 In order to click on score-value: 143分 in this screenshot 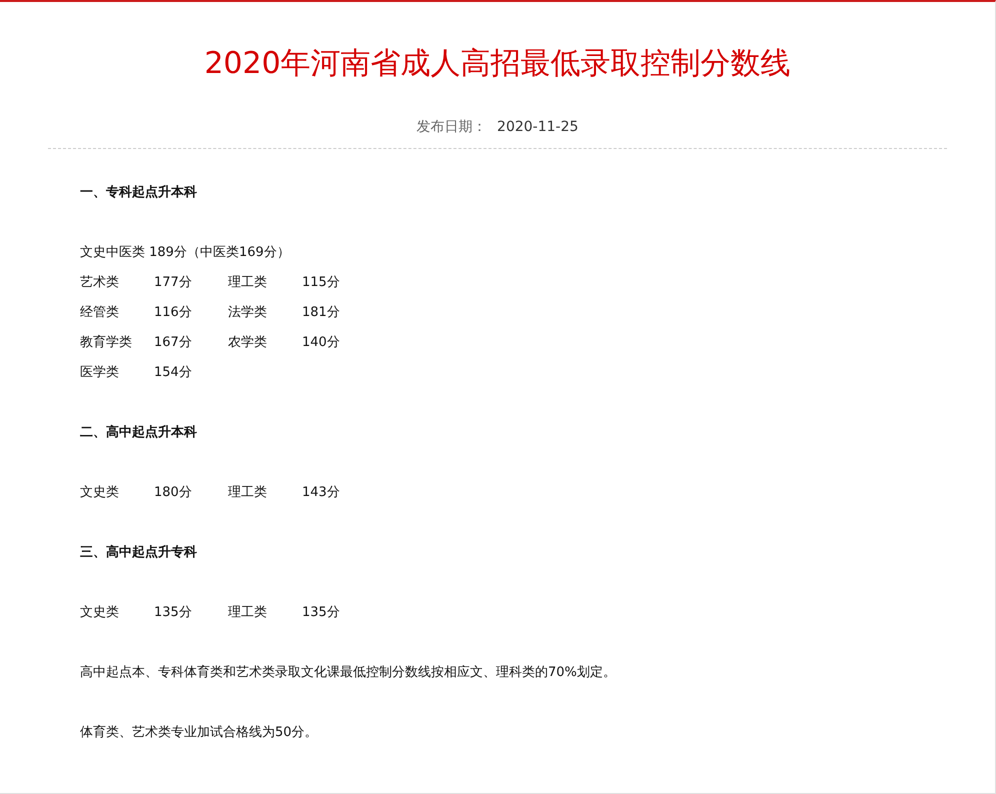, I will do `click(321, 493)`.